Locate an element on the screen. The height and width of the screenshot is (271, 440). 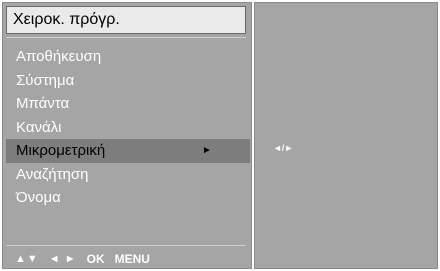
menu-title: Χειροκ. πρόγρ. is located at coordinates (66, 19).